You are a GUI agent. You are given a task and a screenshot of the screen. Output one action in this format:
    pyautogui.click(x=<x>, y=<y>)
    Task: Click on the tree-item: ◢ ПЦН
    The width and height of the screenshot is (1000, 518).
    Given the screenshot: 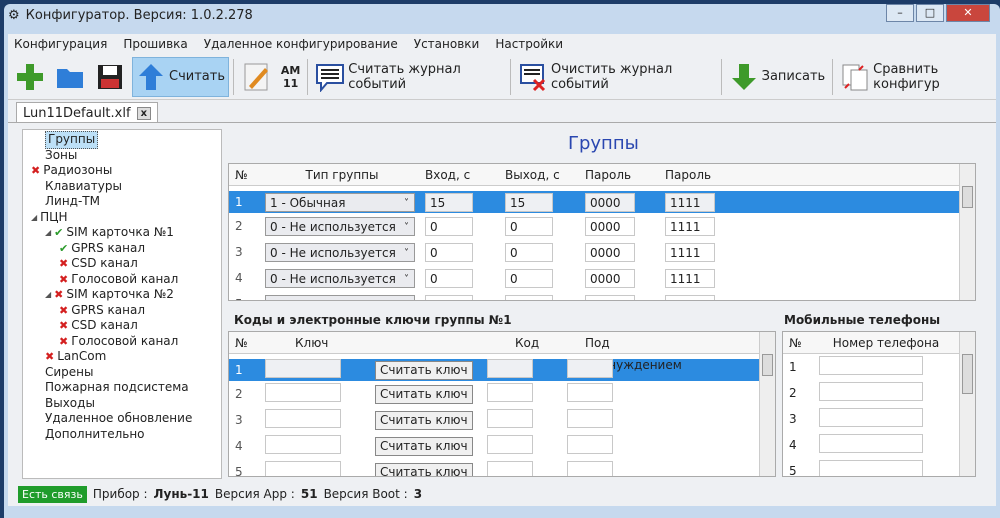 What is the action you would take?
    pyautogui.click(x=122, y=218)
    